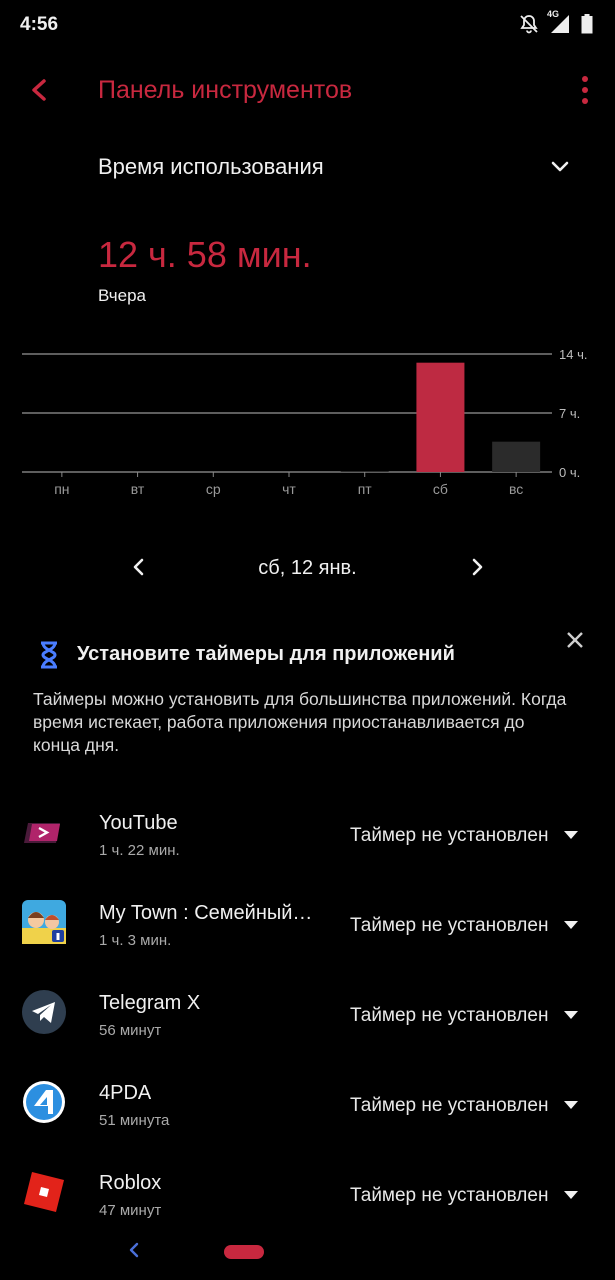 This screenshot has width=615, height=1280. I want to click on date-navigator: сб, 12 янв., so click(307, 568).